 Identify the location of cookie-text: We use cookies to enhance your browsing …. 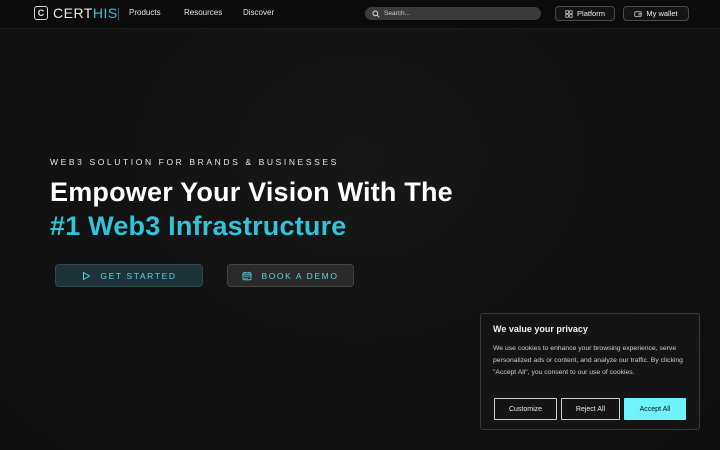
(588, 360).